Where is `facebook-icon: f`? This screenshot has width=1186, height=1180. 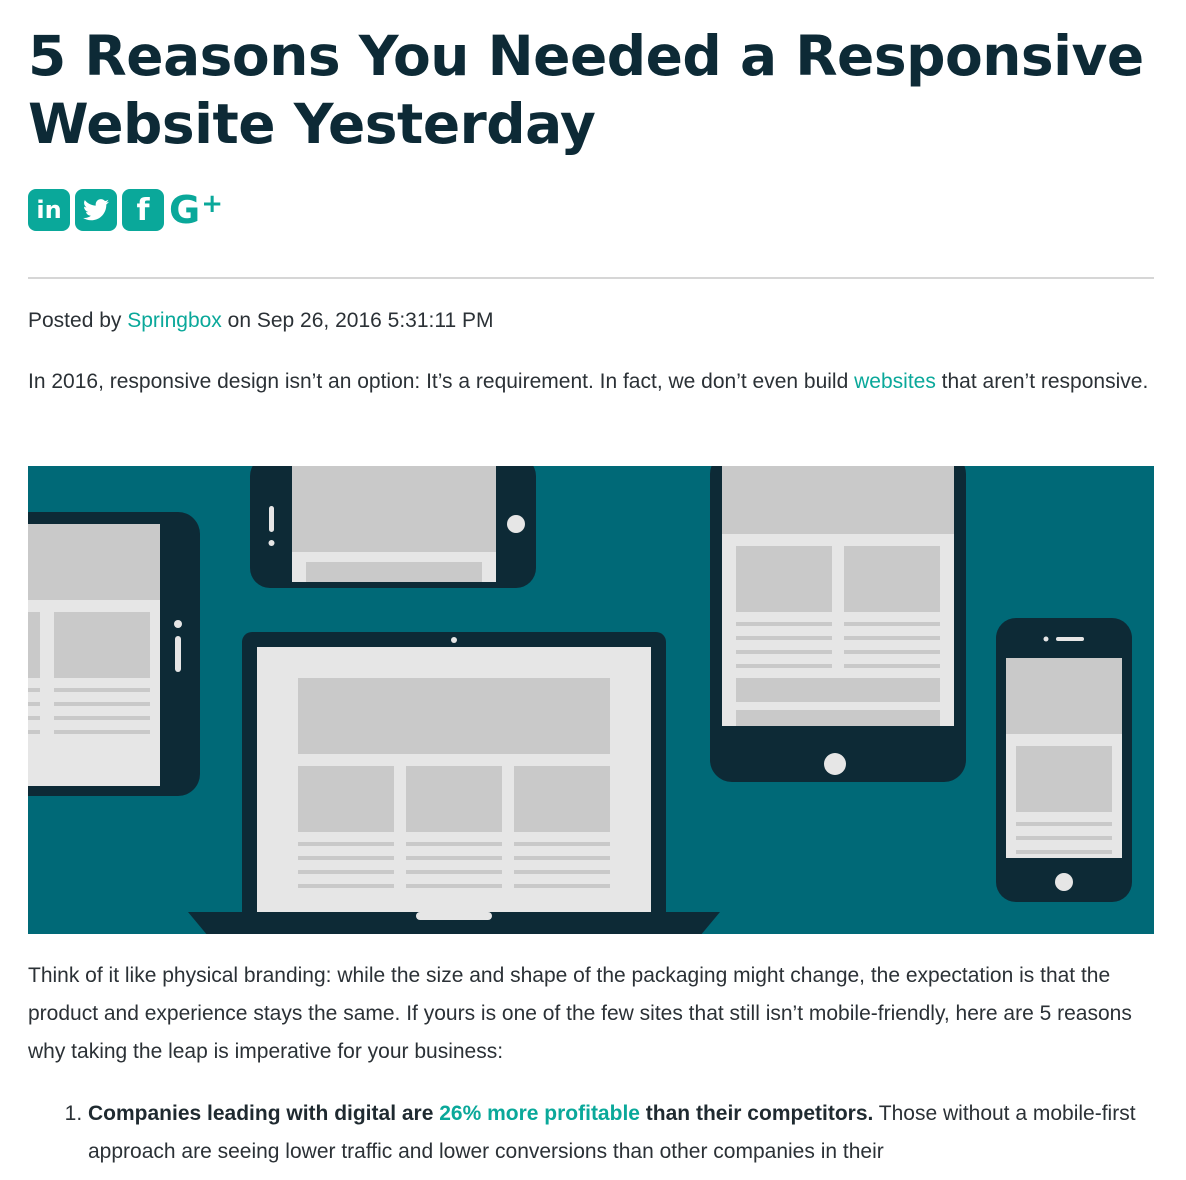 facebook-icon: f is located at coordinates (143, 210).